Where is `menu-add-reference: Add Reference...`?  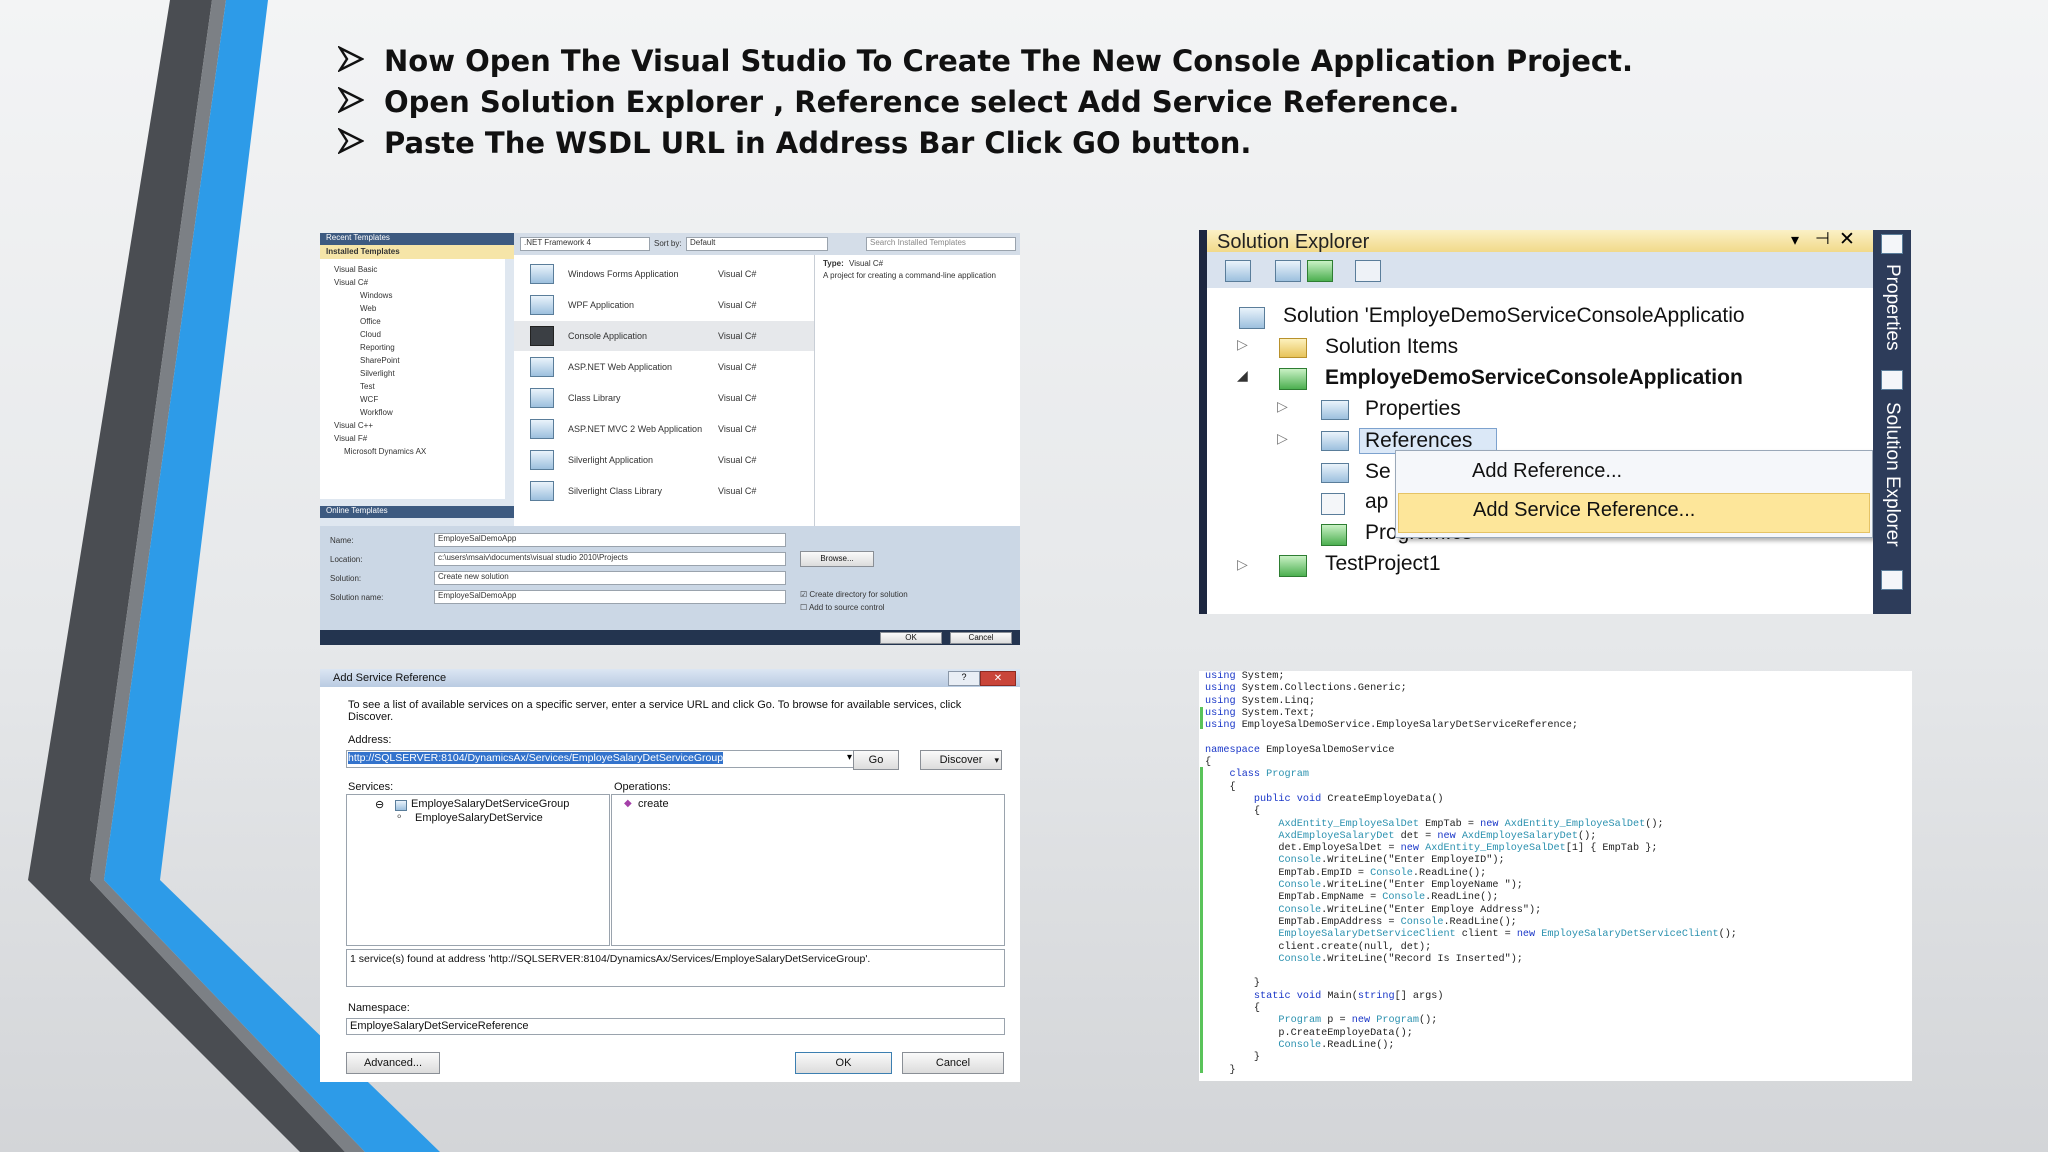
menu-add-reference: Add Reference... is located at coordinates (1547, 471).